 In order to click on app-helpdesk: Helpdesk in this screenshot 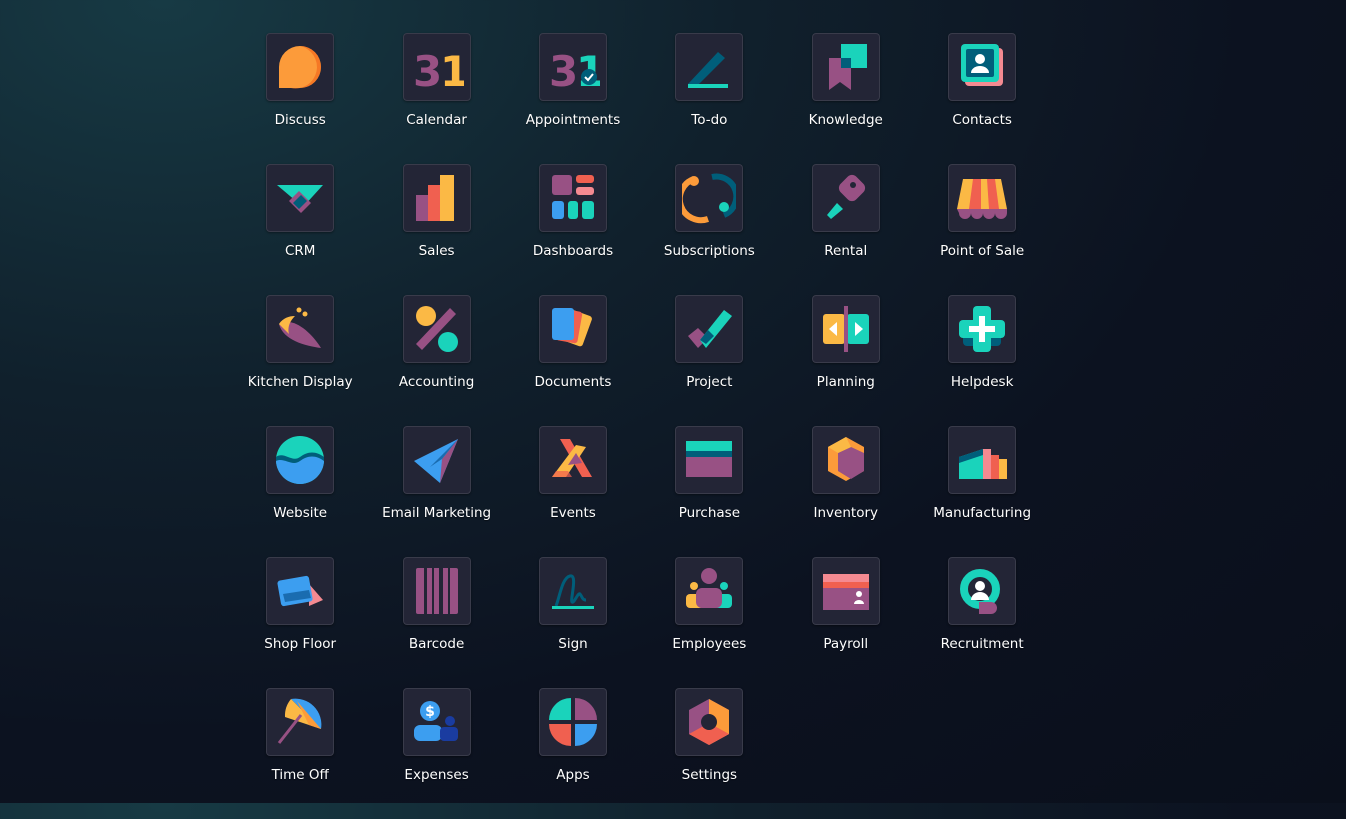, I will do `click(982, 360)`.